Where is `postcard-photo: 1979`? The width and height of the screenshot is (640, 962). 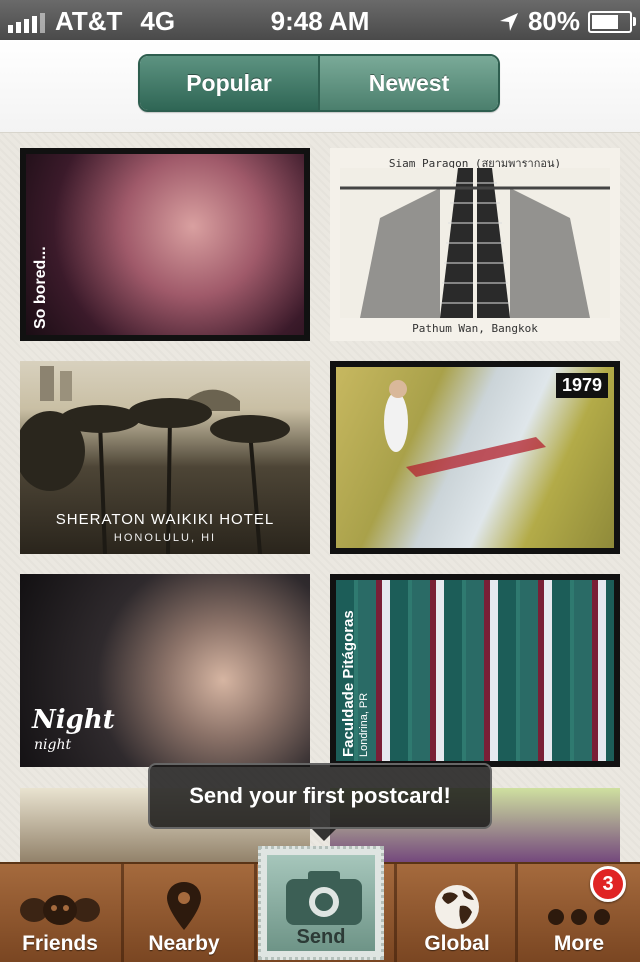
postcard-photo: 1979 is located at coordinates (475, 457).